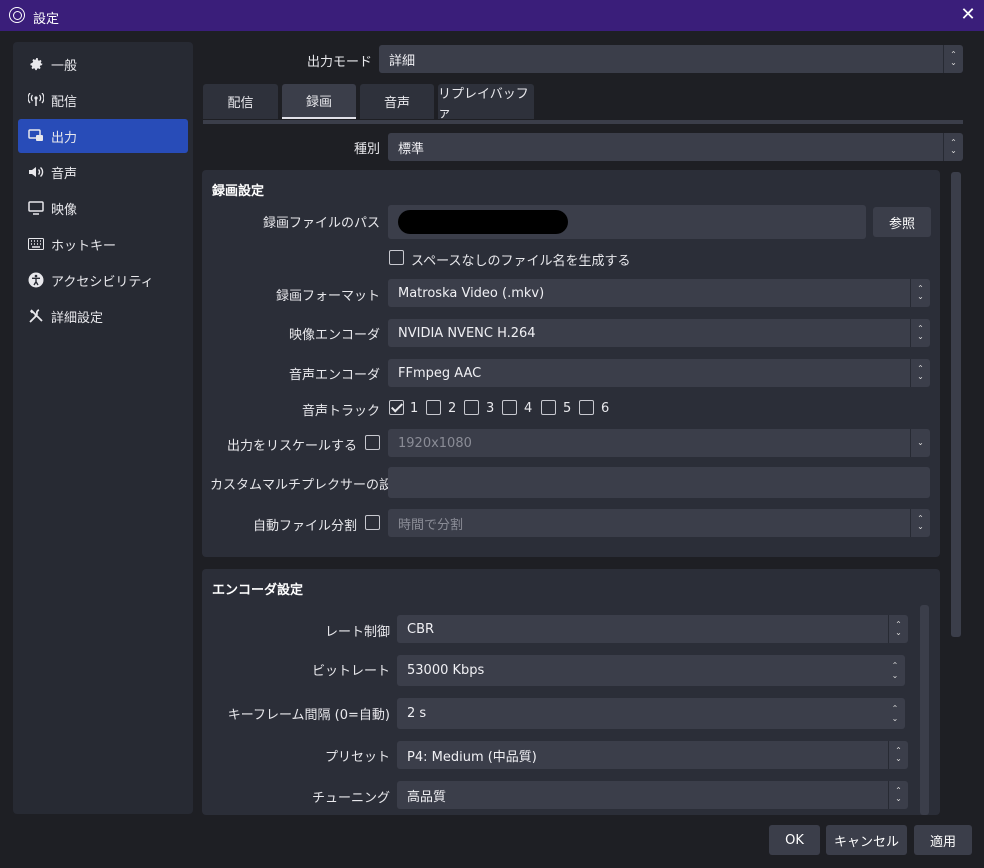 Image resolution: width=984 pixels, height=868 pixels. What do you see at coordinates (308, 715) in the screenshot?
I see `keyframe-label: キーフレーム間隔 (0=自動)` at bounding box center [308, 715].